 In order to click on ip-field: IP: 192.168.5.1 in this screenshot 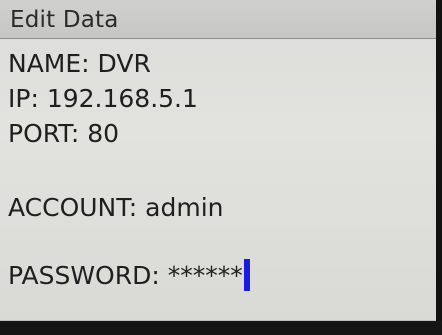, I will do `click(103, 99)`.